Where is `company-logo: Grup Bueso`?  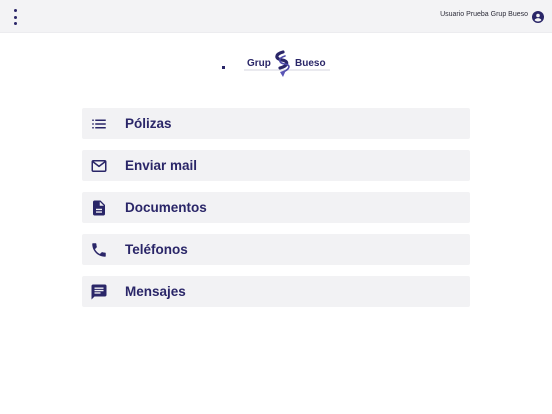 company-logo: Grup Bueso is located at coordinates (276, 65).